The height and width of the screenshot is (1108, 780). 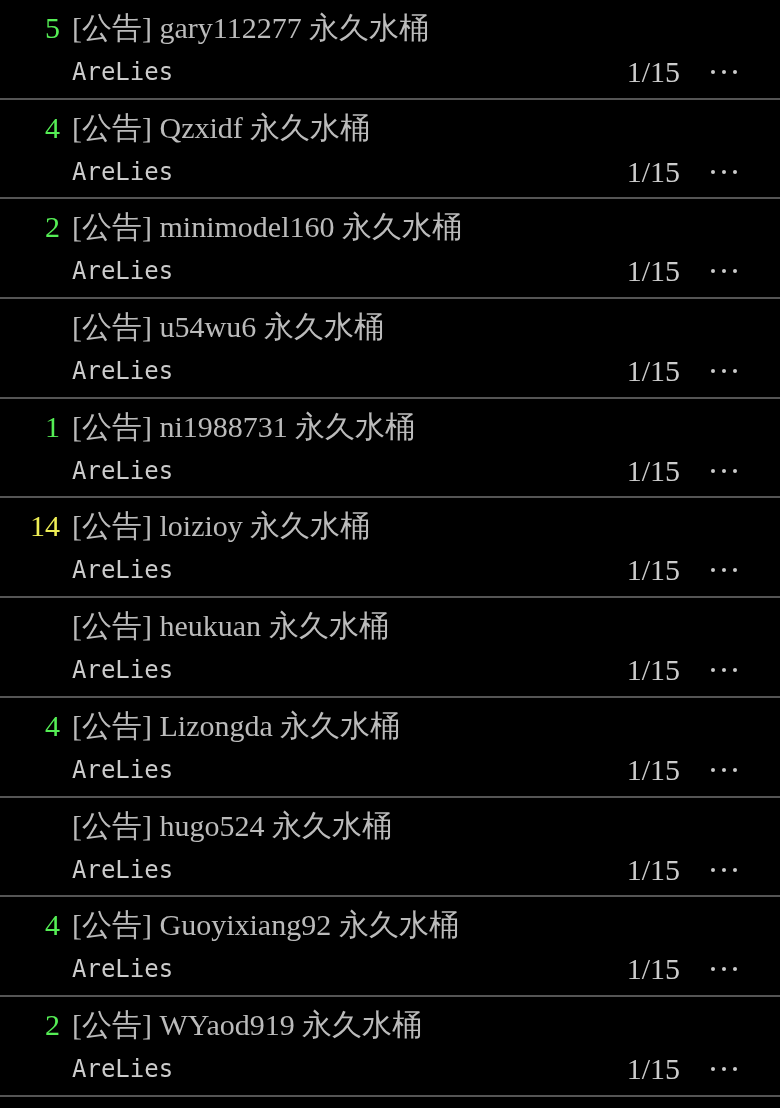 What do you see at coordinates (390, 747) in the screenshot?
I see `post-row: 4 [公告] Lizongda 永久水桶 AreLies 1/15` at bounding box center [390, 747].